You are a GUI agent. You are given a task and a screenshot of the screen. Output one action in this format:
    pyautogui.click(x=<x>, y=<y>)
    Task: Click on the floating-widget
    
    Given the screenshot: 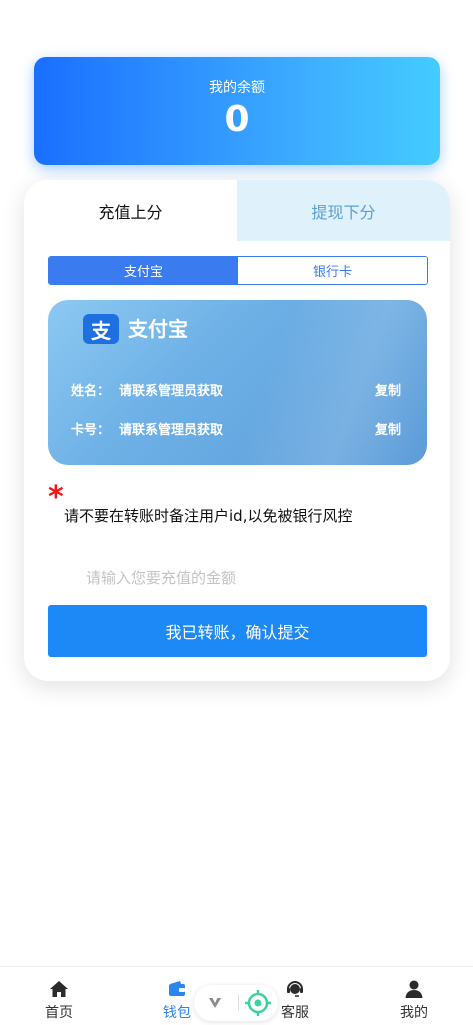 What is the action you would take?
    pyautogui.click(x=236, y=1003)
    